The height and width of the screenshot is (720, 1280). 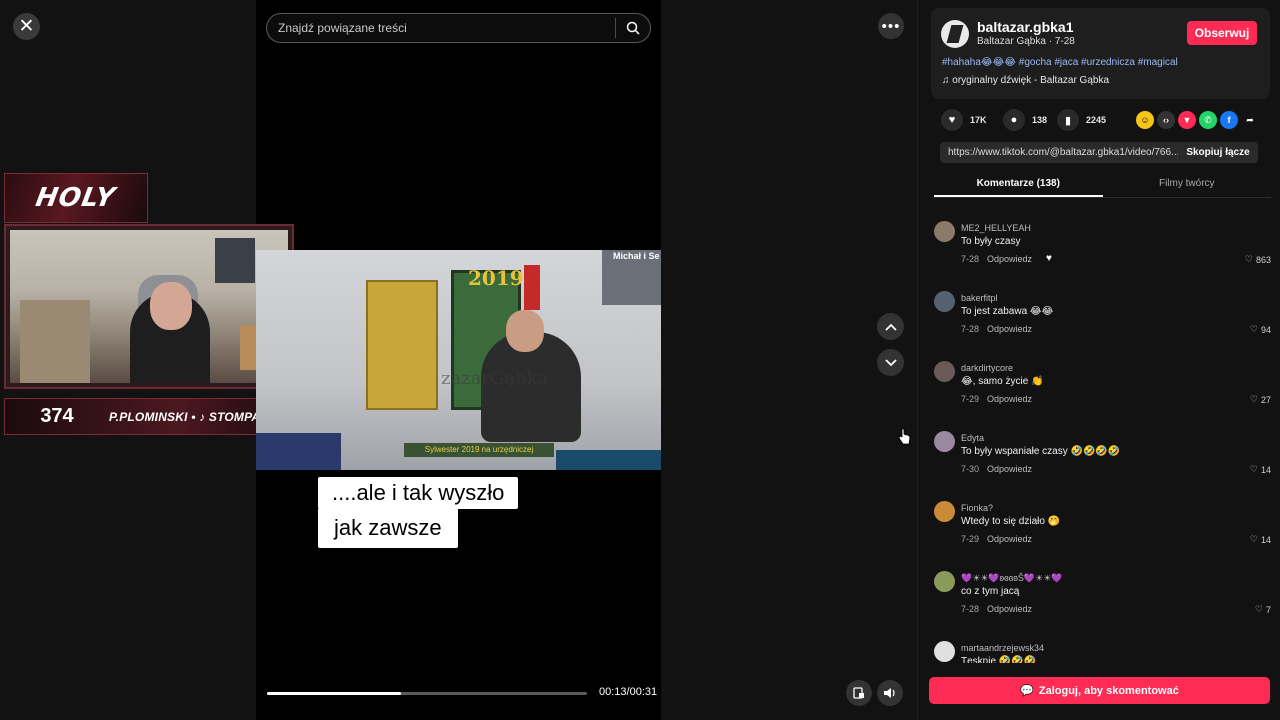 What do you see at coordinates (479, 450) in the screenshot?
I see `video-banner: Sylwester 2019 na urzędniczej` at bounding box center [479, 450].